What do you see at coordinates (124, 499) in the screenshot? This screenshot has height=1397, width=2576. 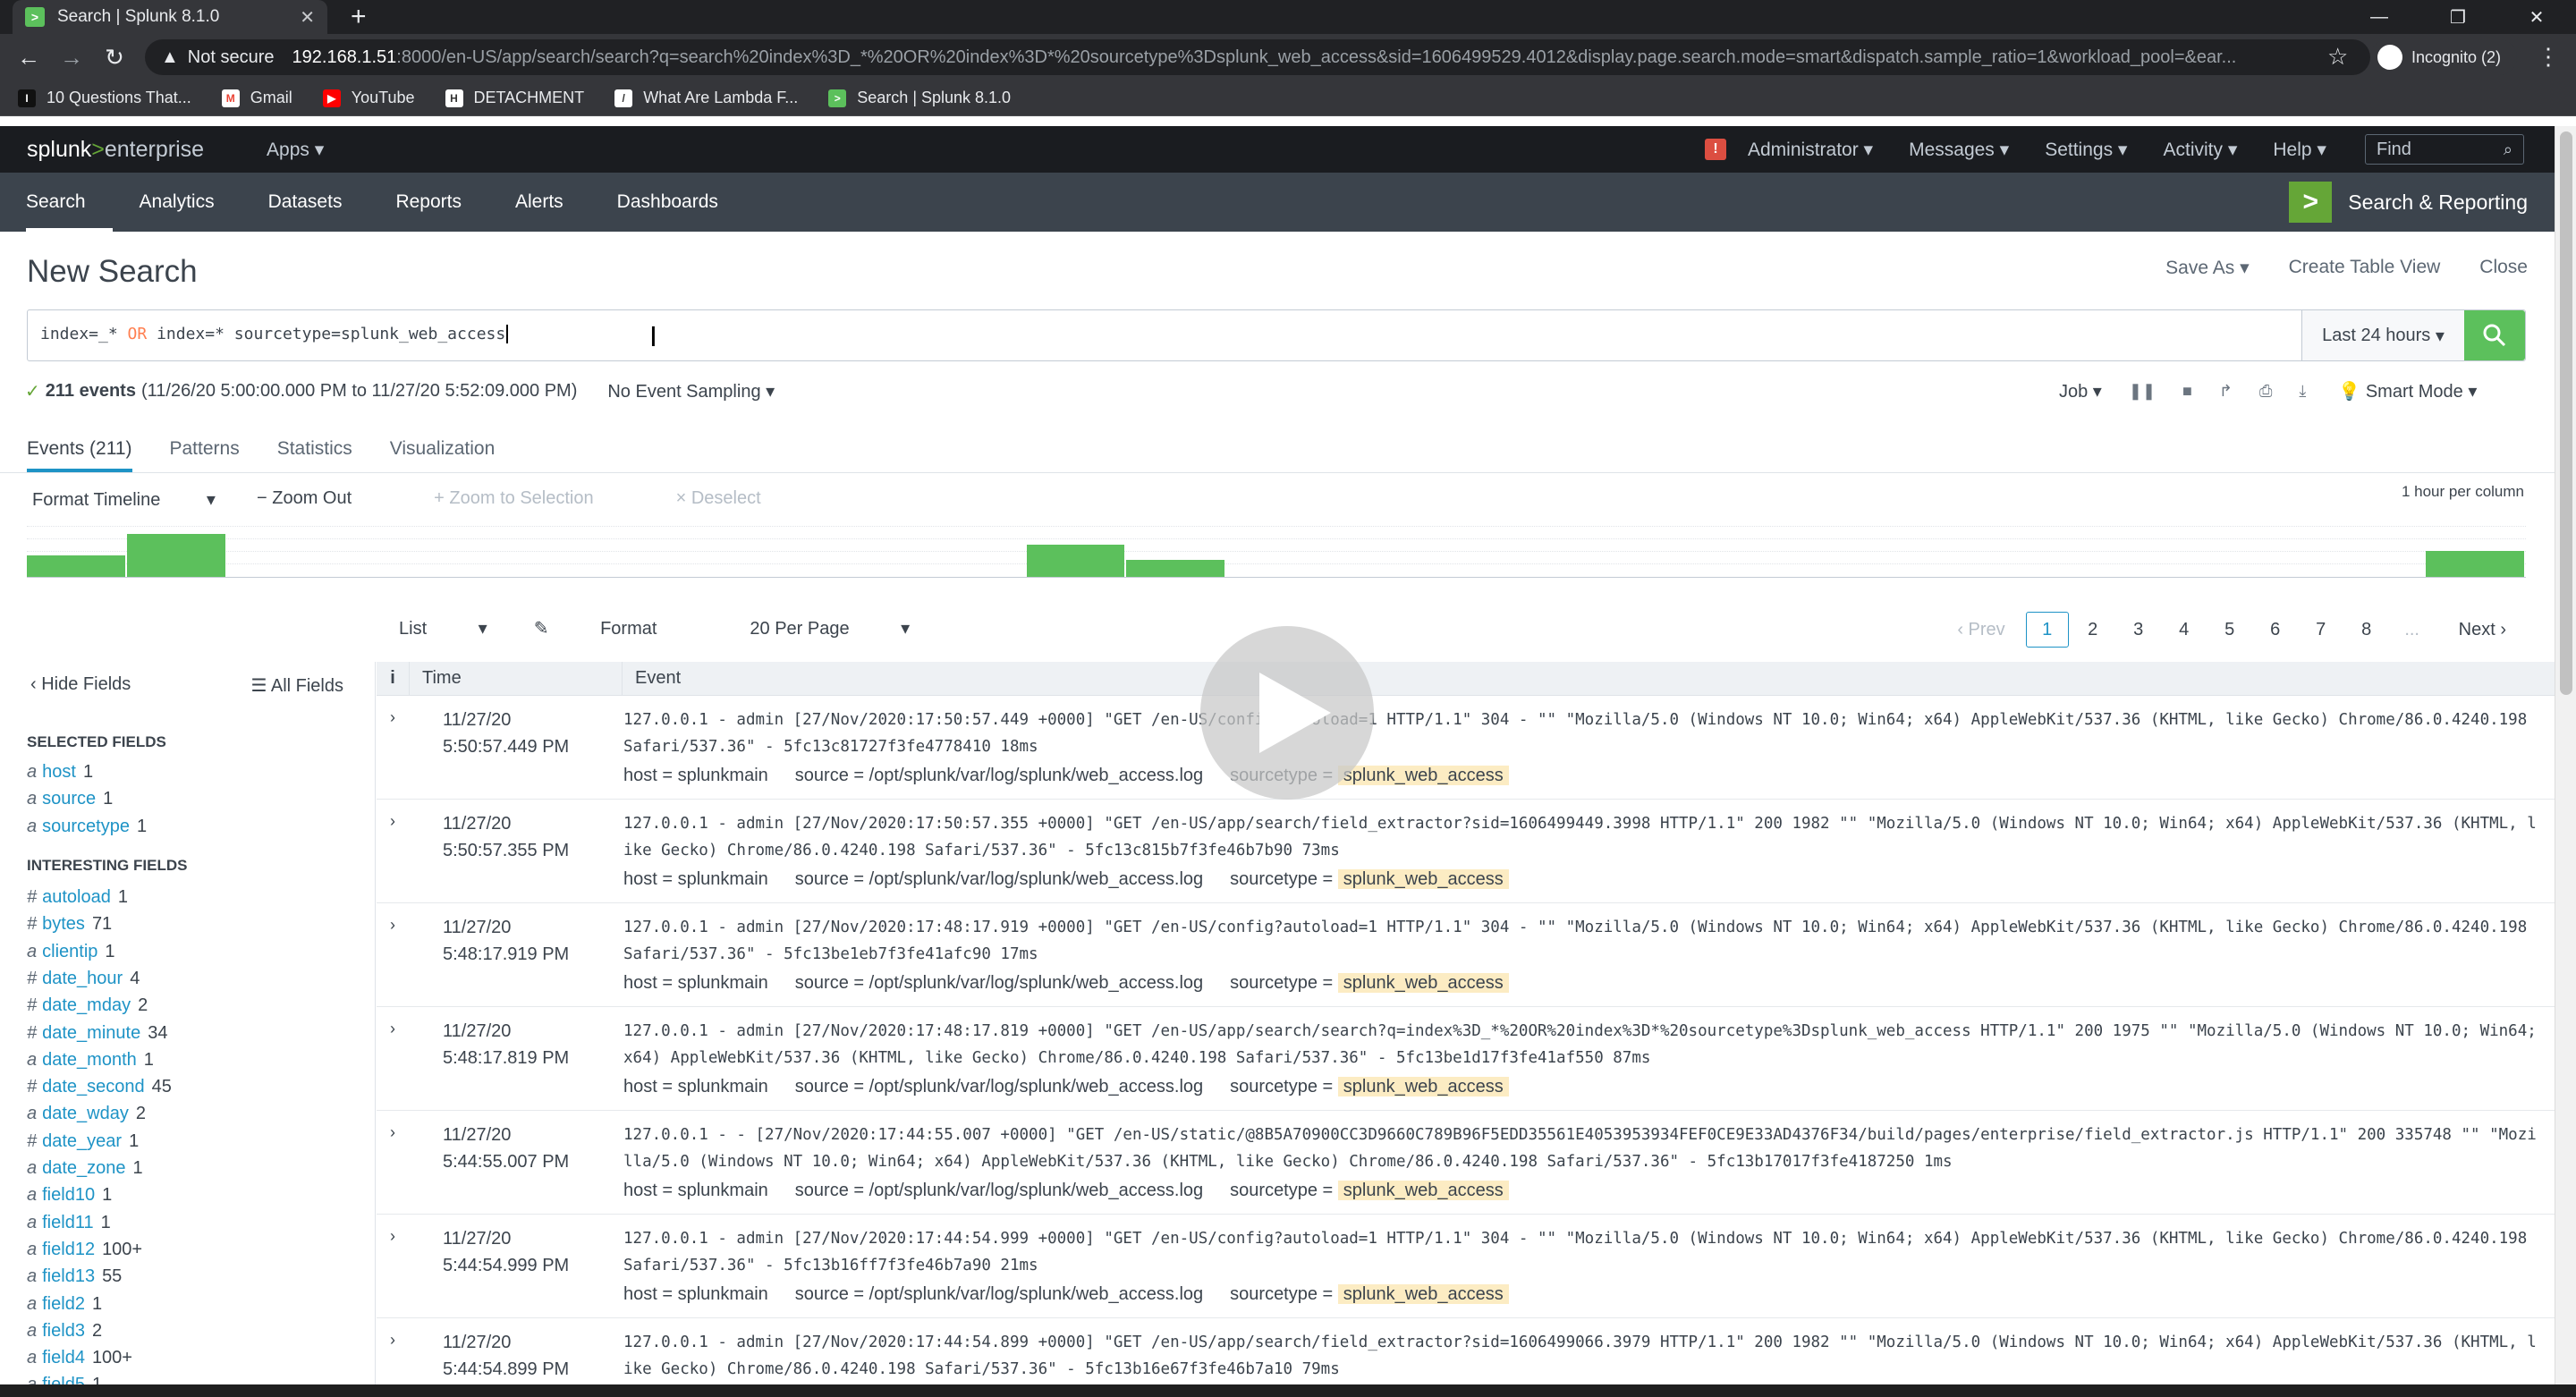 I see `format-timeline-menu: Format Timeline ▾` at bounding box center [124, 499].